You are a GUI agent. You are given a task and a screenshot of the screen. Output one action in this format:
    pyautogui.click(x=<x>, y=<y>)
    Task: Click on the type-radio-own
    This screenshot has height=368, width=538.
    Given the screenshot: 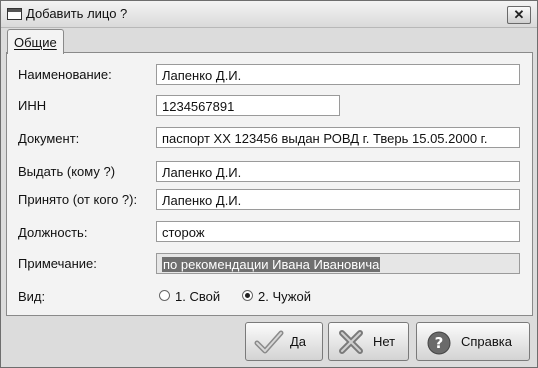 What is the action you would take?
    pyautogui.click(x=164, y=295)
    